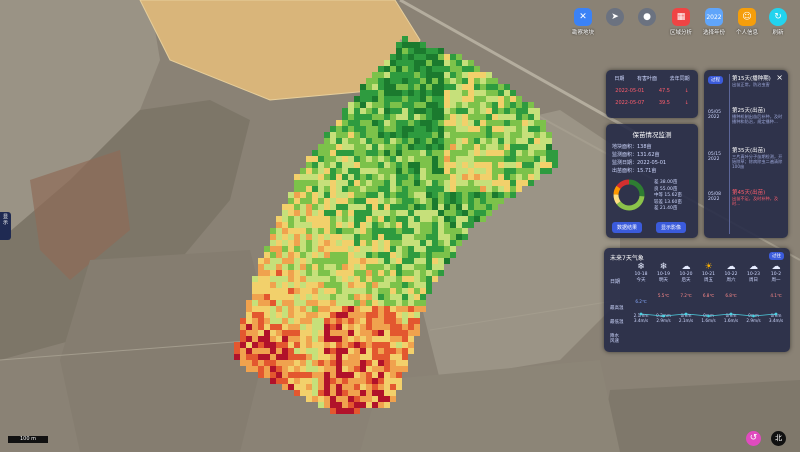 The image size is (800, 452). I want to click on toolbar-pin-button: ●, so click(647, 17).